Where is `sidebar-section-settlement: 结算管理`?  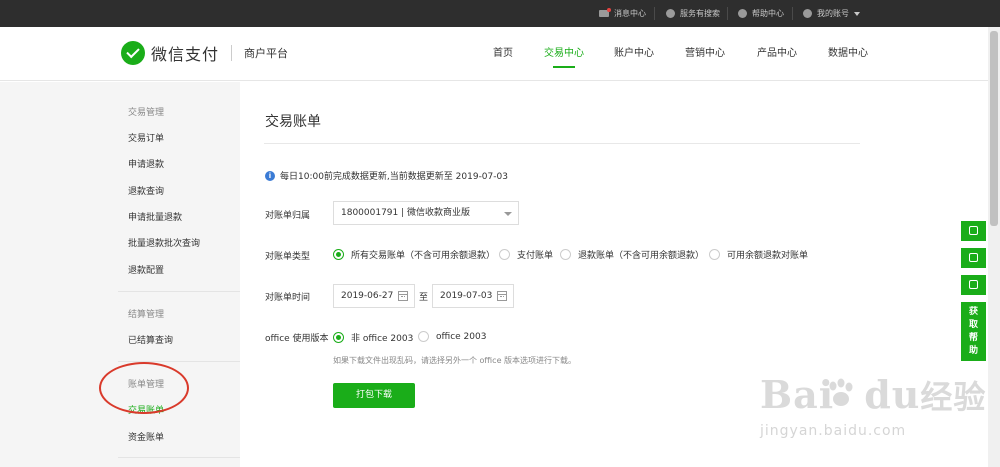
sidebar-section-settlement: 结算管理 is located at coordinates (146, 315).